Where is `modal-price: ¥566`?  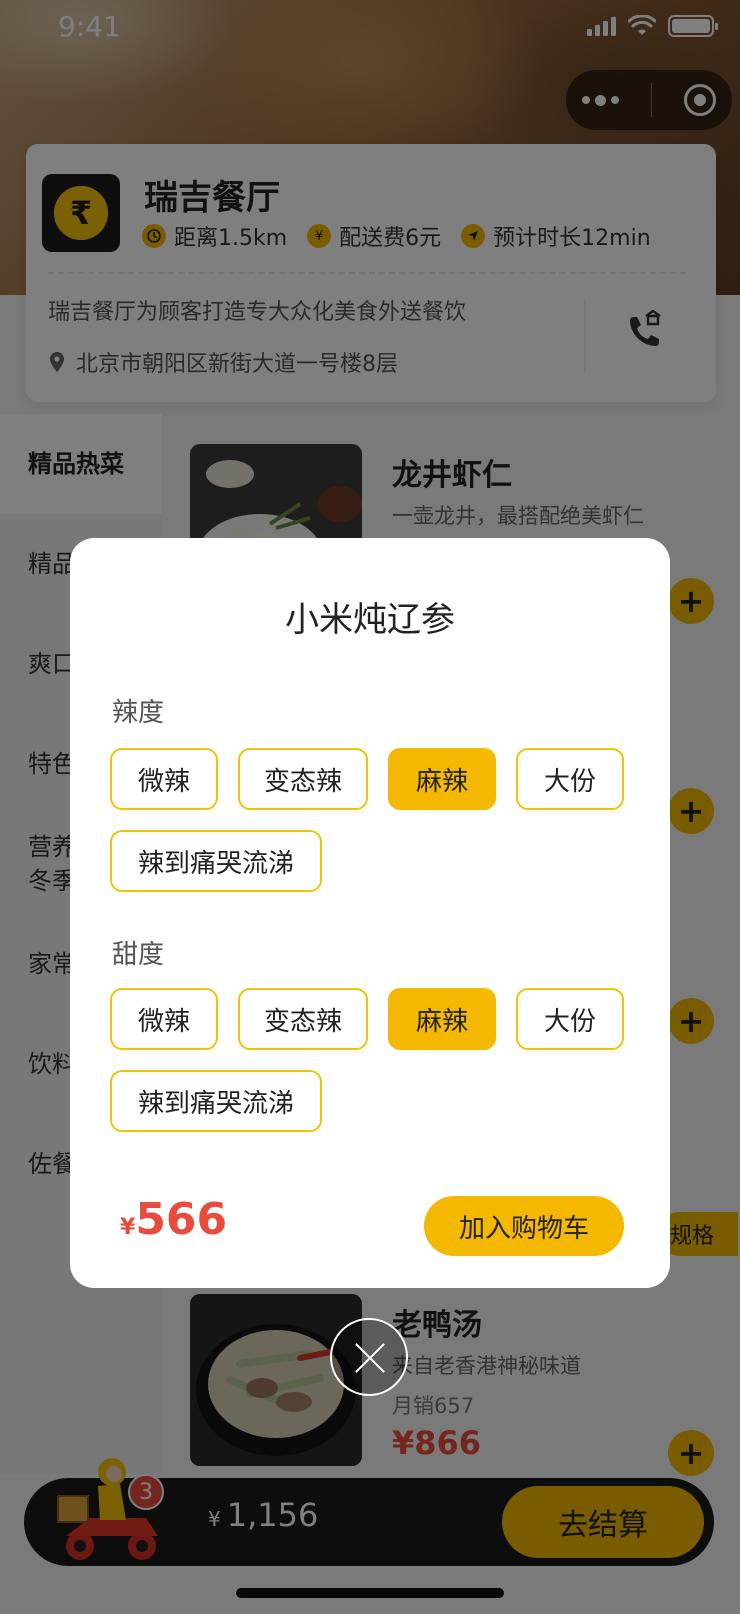
modal-price: ¥566 is located at coordinates (173, 1219).